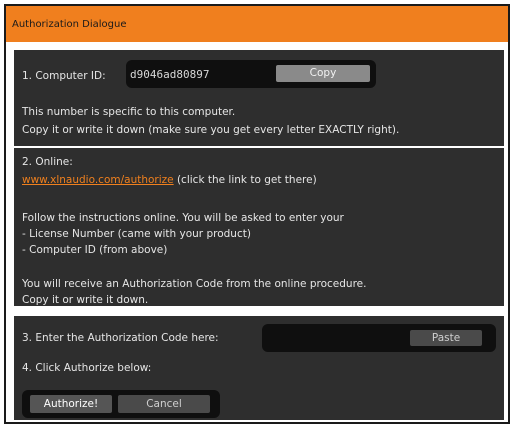 The image size is (513, 425). Describe the element at coordinates (87, 368) in the screenshot. I see `authorize-instruction-label: 4. Click Authorize below:` at that location.